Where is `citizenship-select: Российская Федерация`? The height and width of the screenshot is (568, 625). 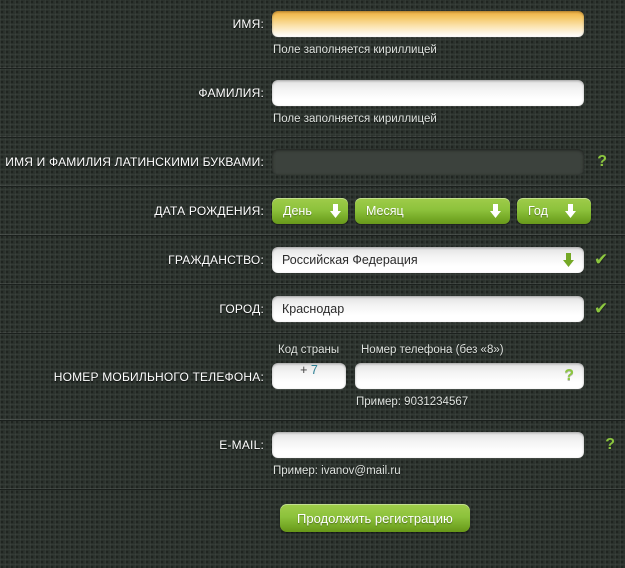
citizenship-select: Российская Федерация is located at coordinates (428, 260).